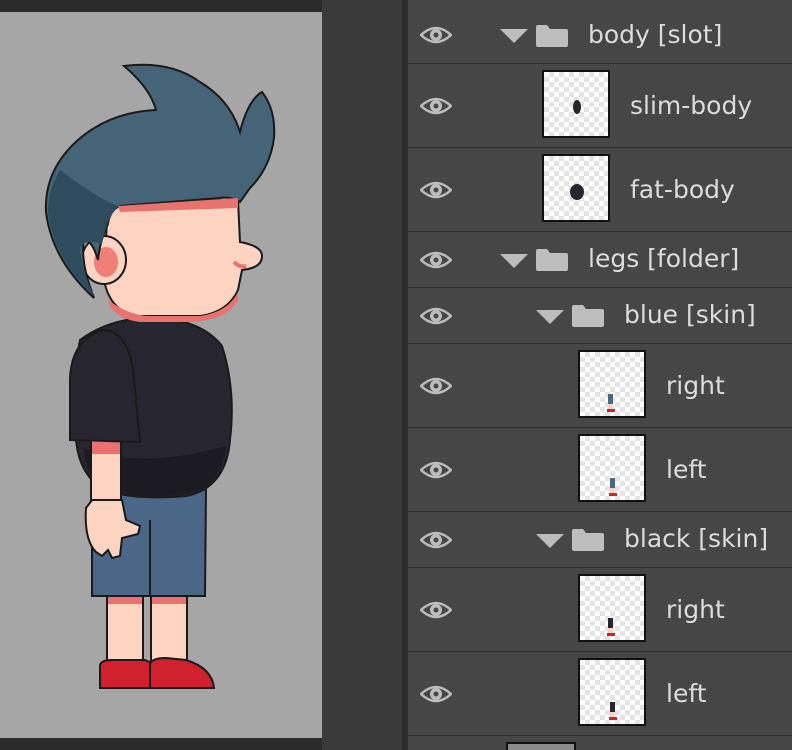 The image size is (792, 750). I want to click on layer-name: blue [skin], so click(690, 314).